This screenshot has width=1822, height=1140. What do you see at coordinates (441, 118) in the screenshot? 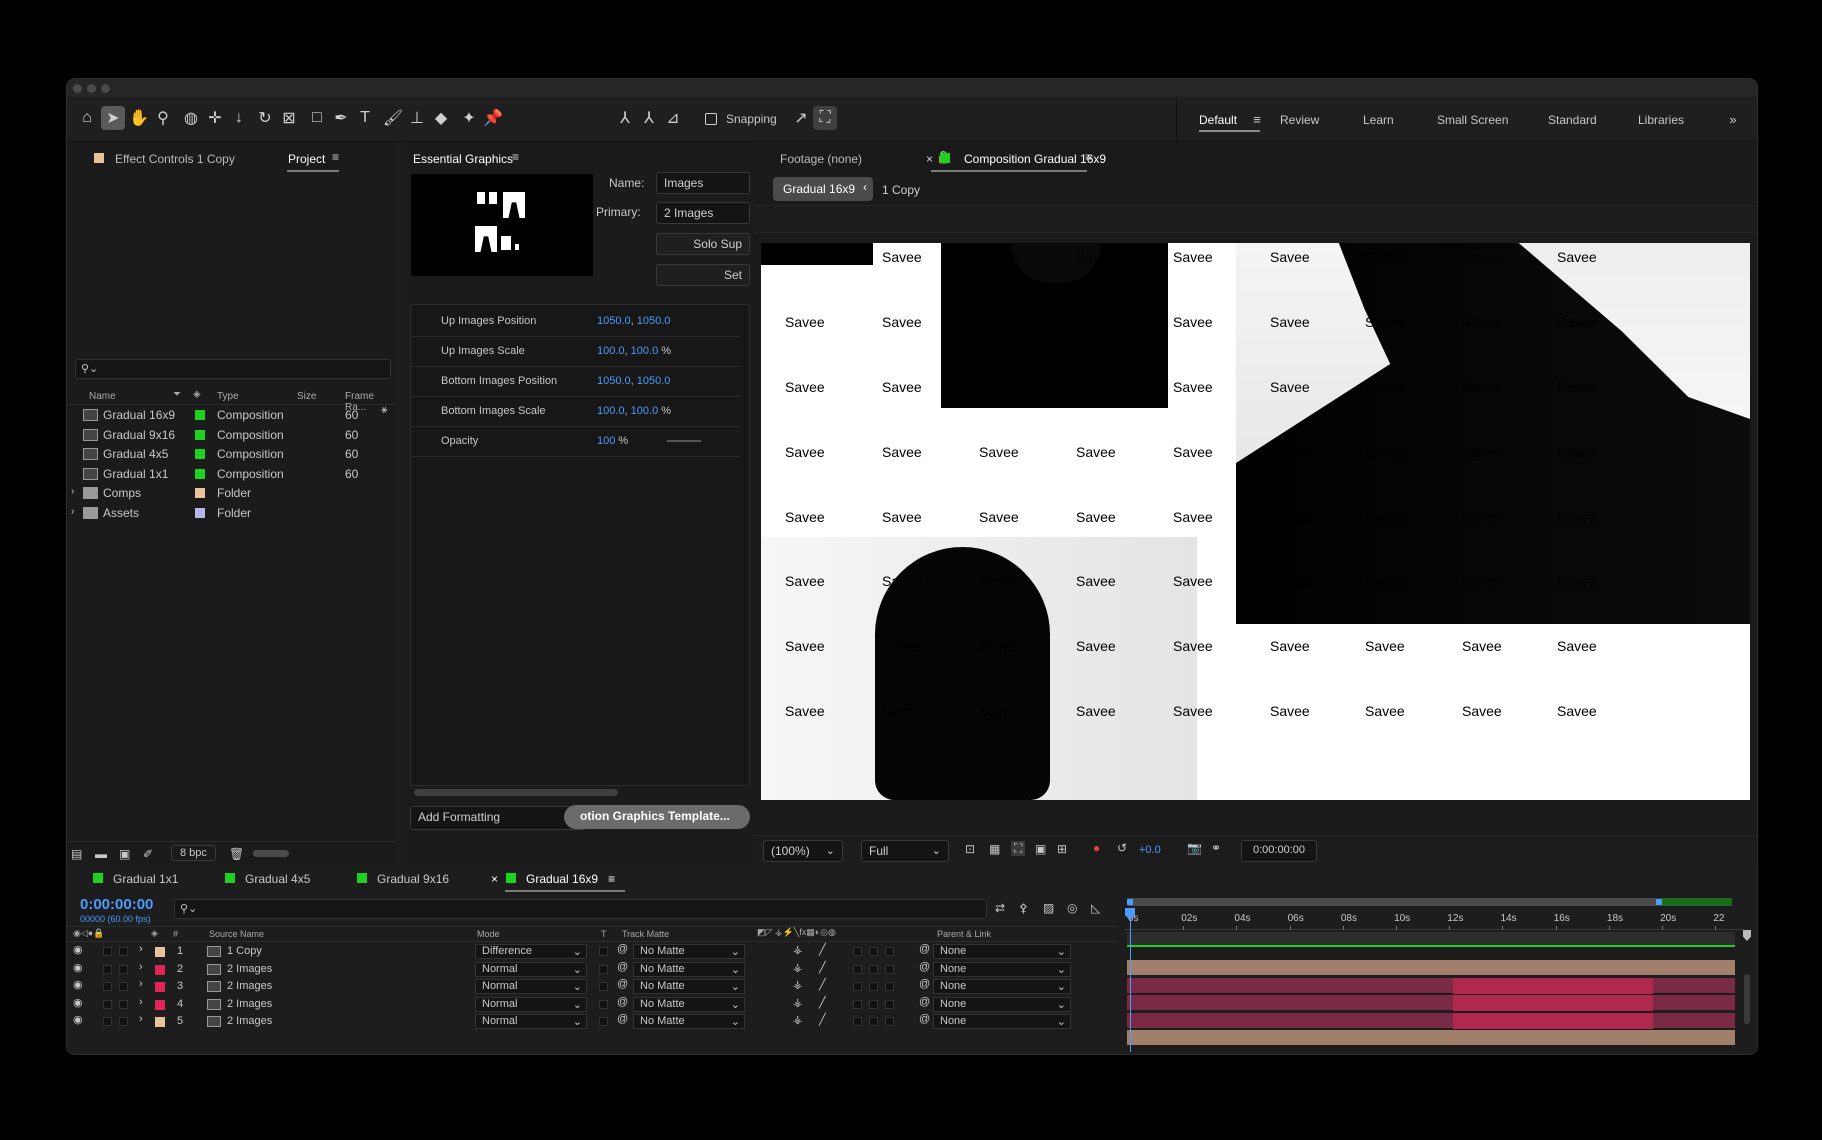
I see `eraser-tool-icon: ◆` at bounding box center [441, 118].